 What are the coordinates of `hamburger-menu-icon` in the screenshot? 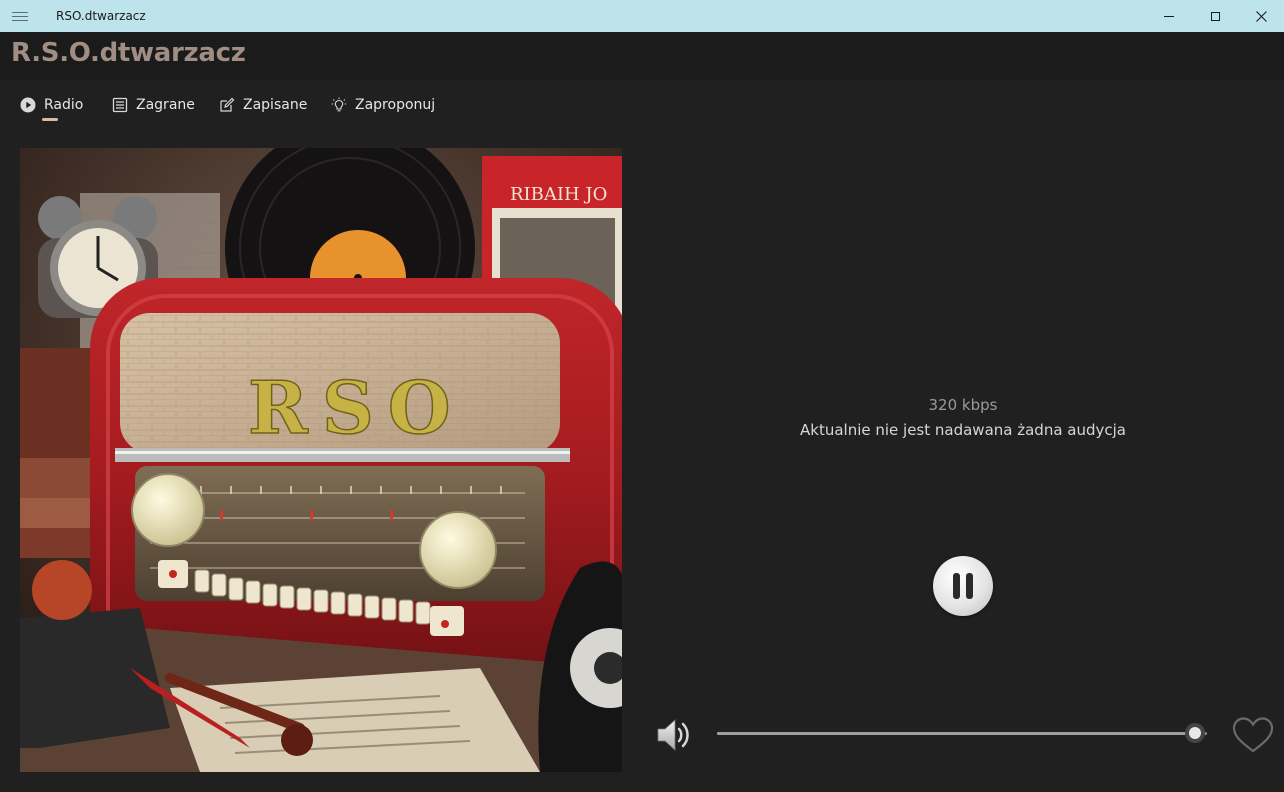 It's located at (20, 16).